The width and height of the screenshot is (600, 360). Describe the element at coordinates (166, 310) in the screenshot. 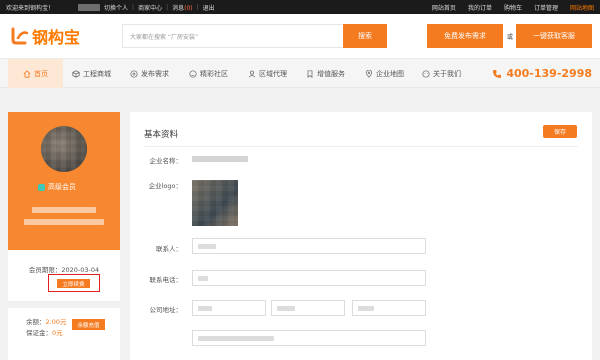

I see `address-label: 公司地址：` at that location.